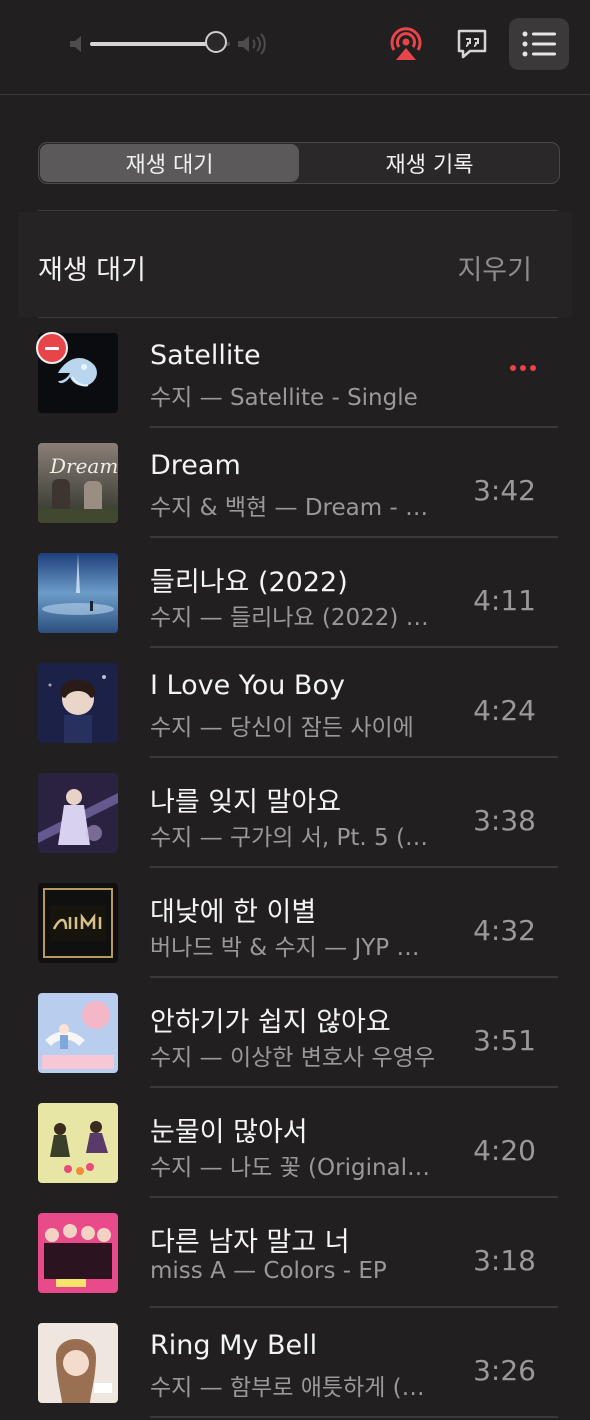 The width and height of the screenshot is (590, 1420). Describe the element at coordinates (504, 710) in the screenshot. I see `track-duration: 4:24` at that location.